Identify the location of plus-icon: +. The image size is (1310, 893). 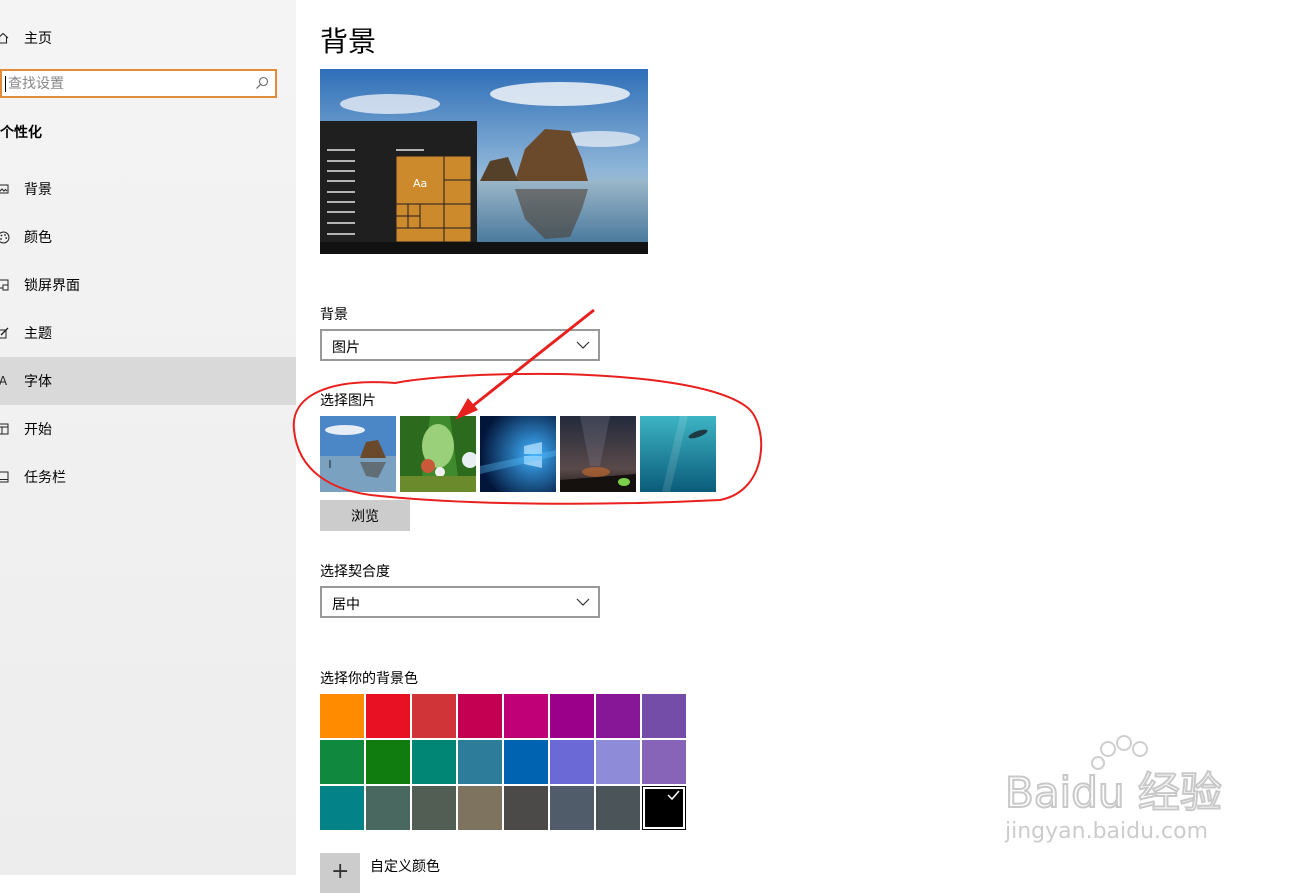
(340, 871).